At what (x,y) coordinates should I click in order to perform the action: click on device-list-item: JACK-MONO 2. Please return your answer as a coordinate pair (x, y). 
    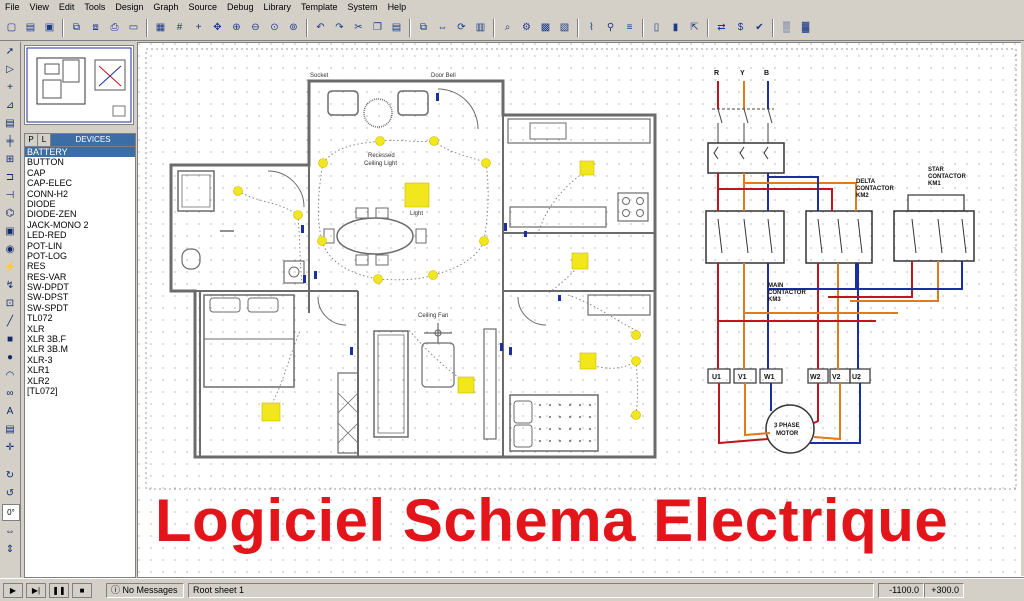
    Looking at the image, I should click on (80, 225).